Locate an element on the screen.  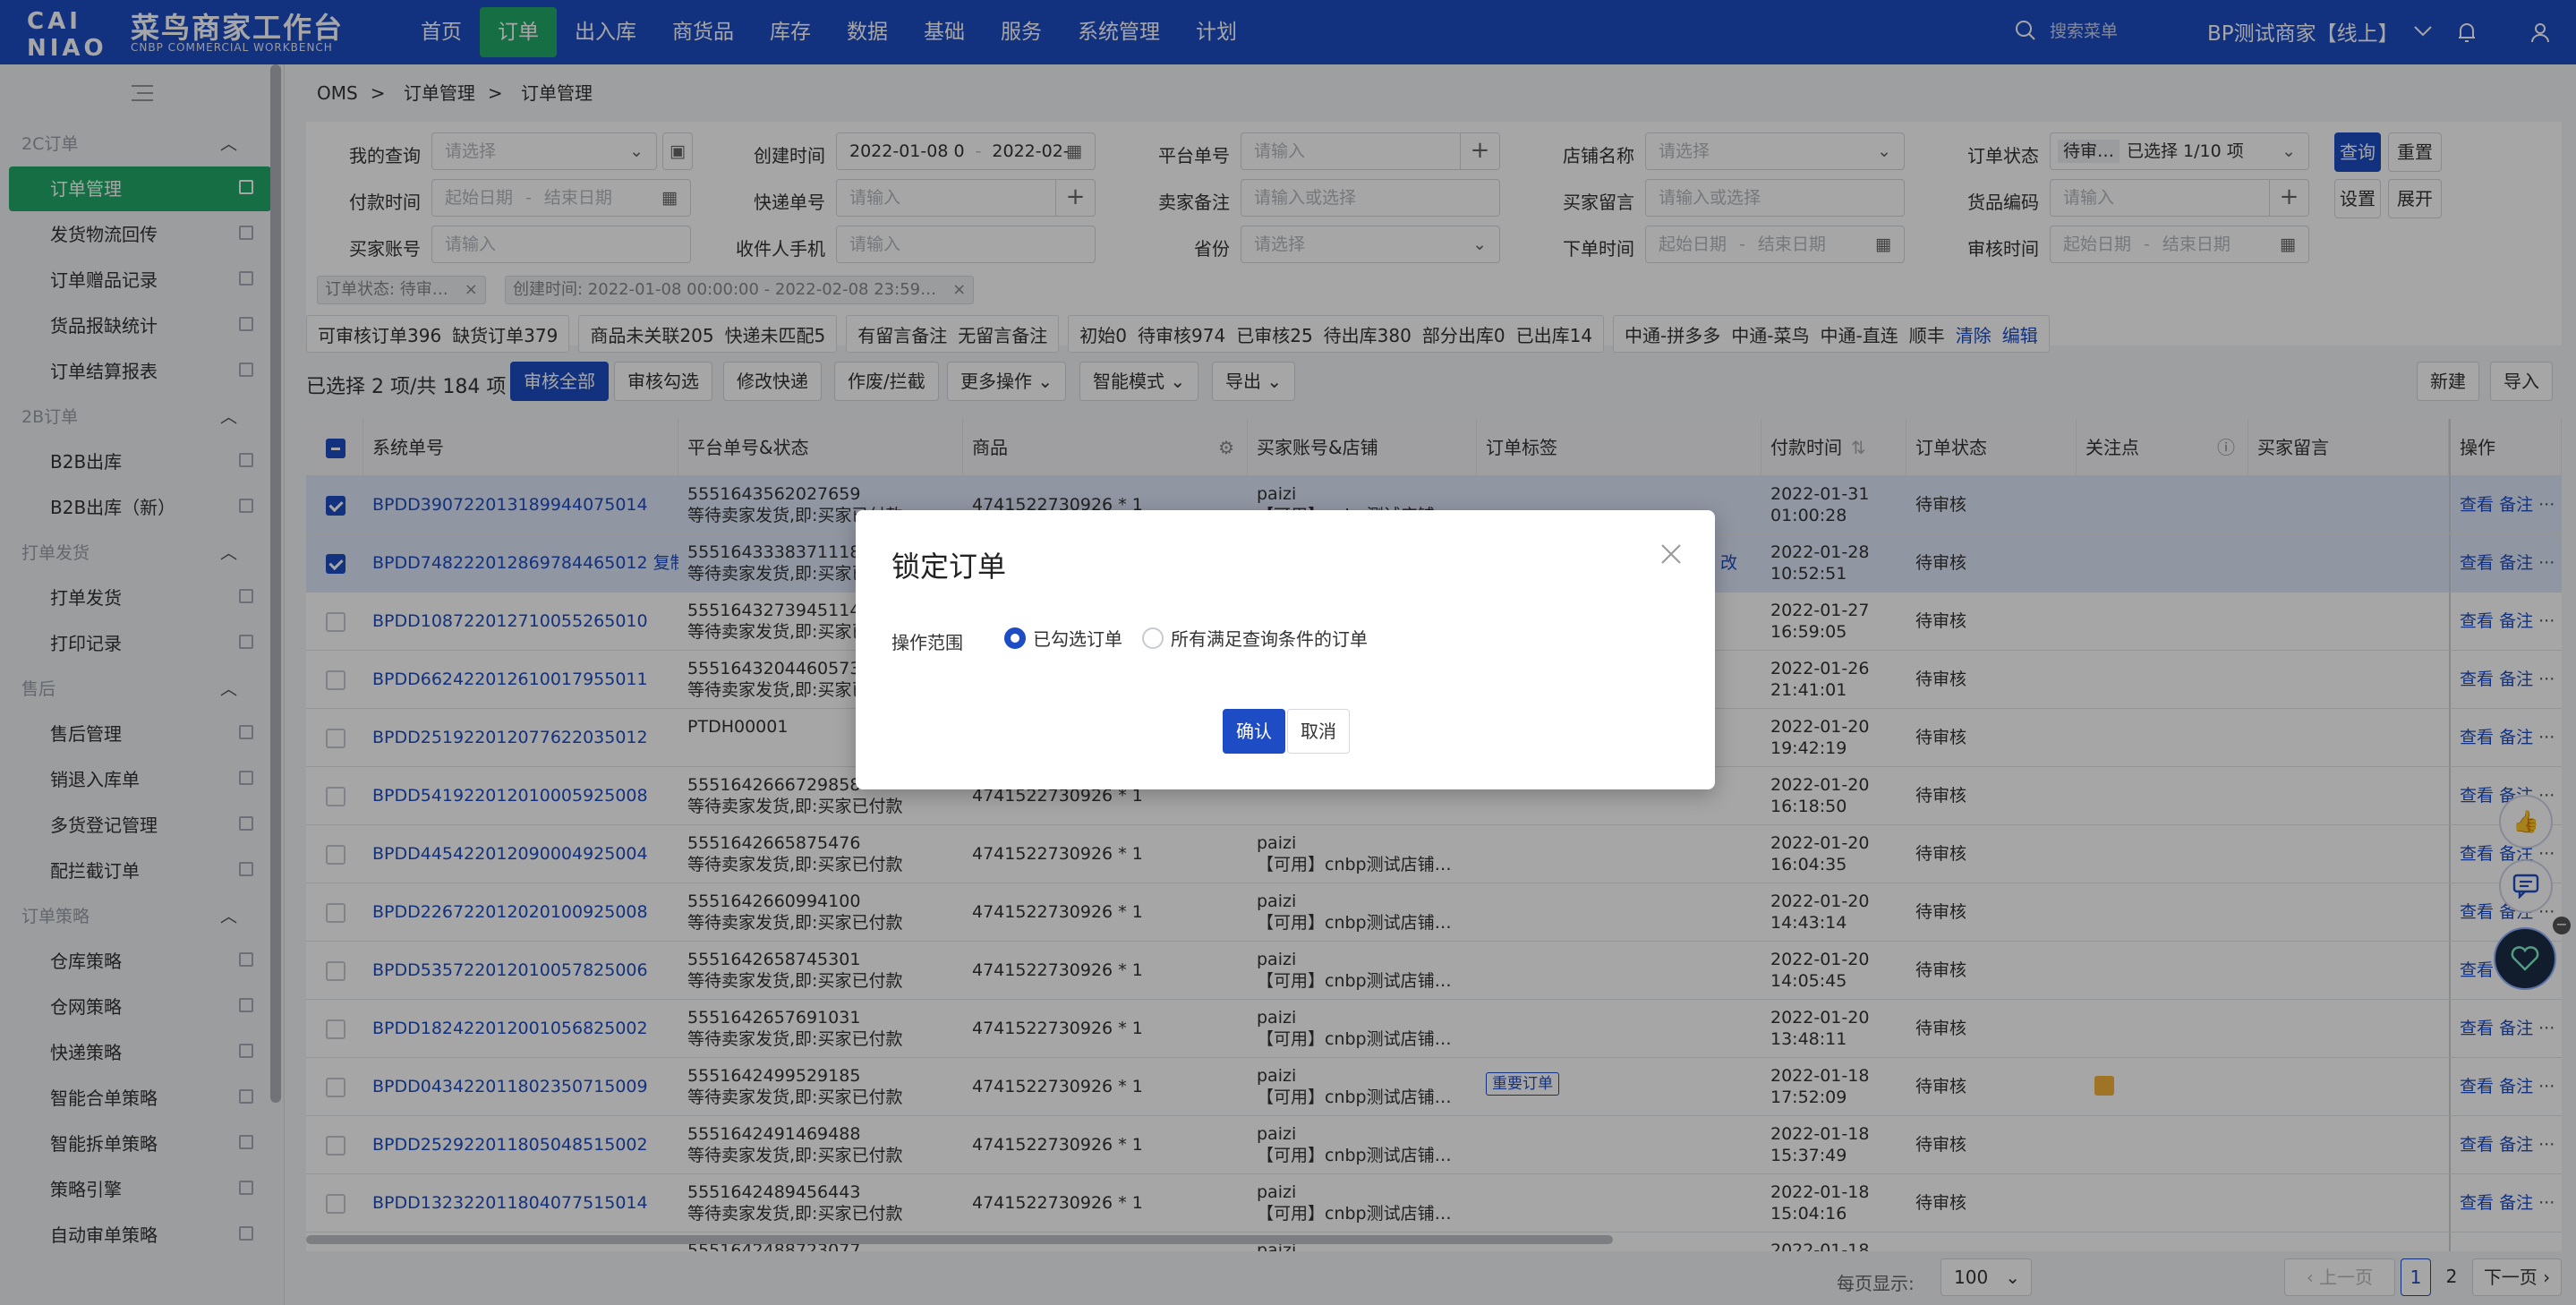
cancel-button: 取消 is located at coordinates (1318, 731).